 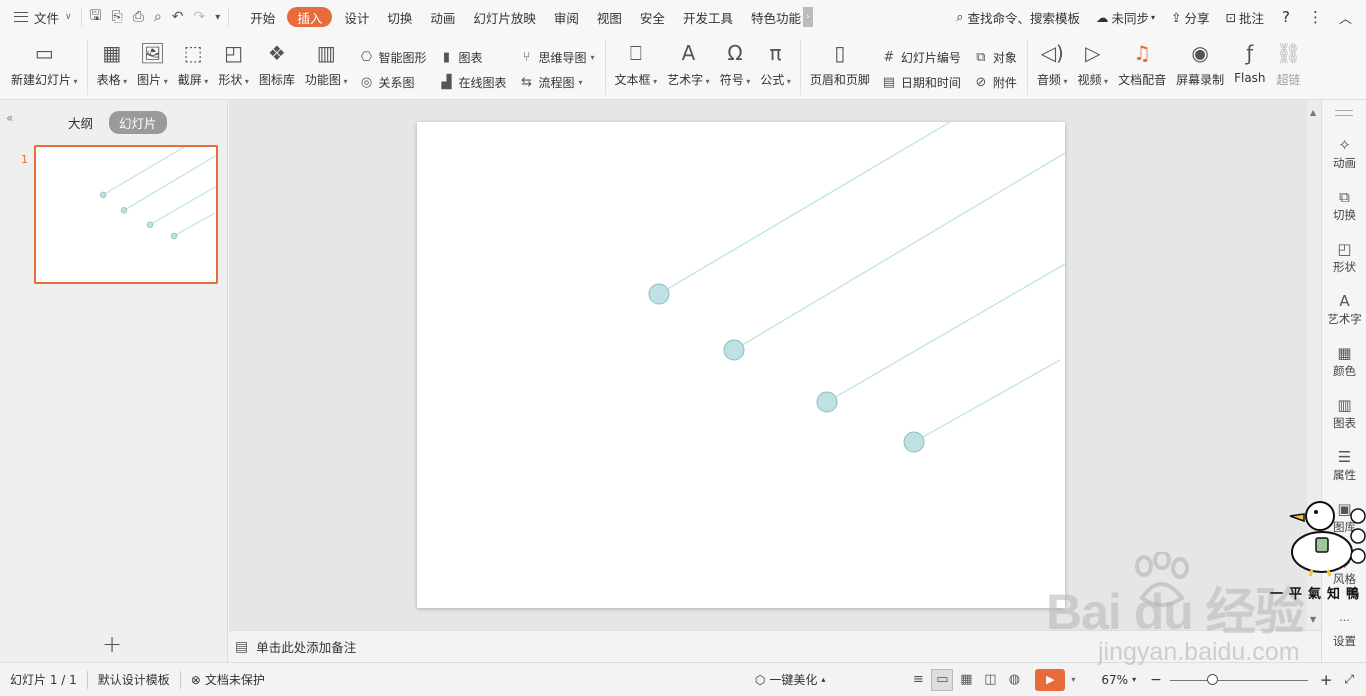 What do you see at coordinates (1018, 17) in the screenshot?
I see `command-search: ⌕ 查找命令、搜索模板` at bounding box center [1018, 17].